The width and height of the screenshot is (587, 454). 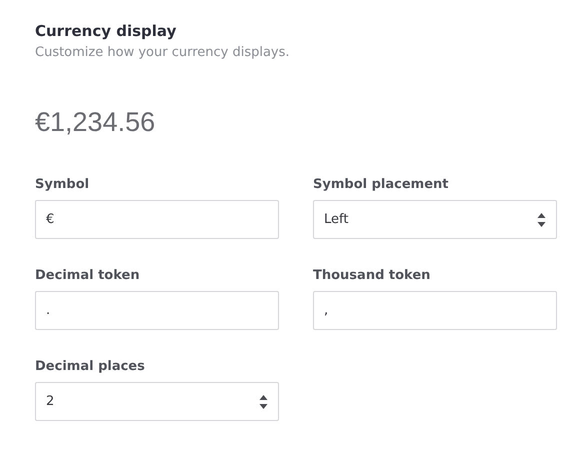 What do you see at coordinates (90, 367) in the screenshot?
I see `field-label: Decimal places` at bounding box center [90, 367].